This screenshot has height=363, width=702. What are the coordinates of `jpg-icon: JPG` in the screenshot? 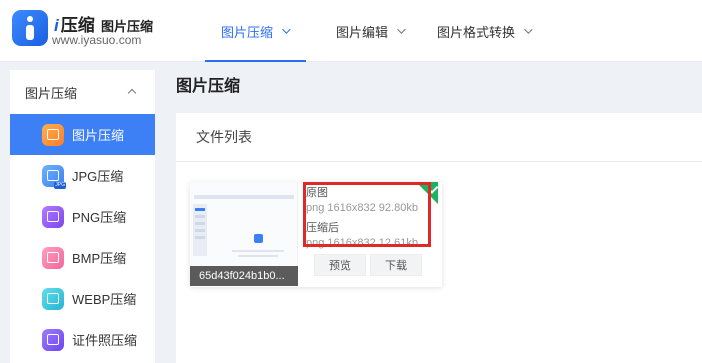 It's located at (54, 176).